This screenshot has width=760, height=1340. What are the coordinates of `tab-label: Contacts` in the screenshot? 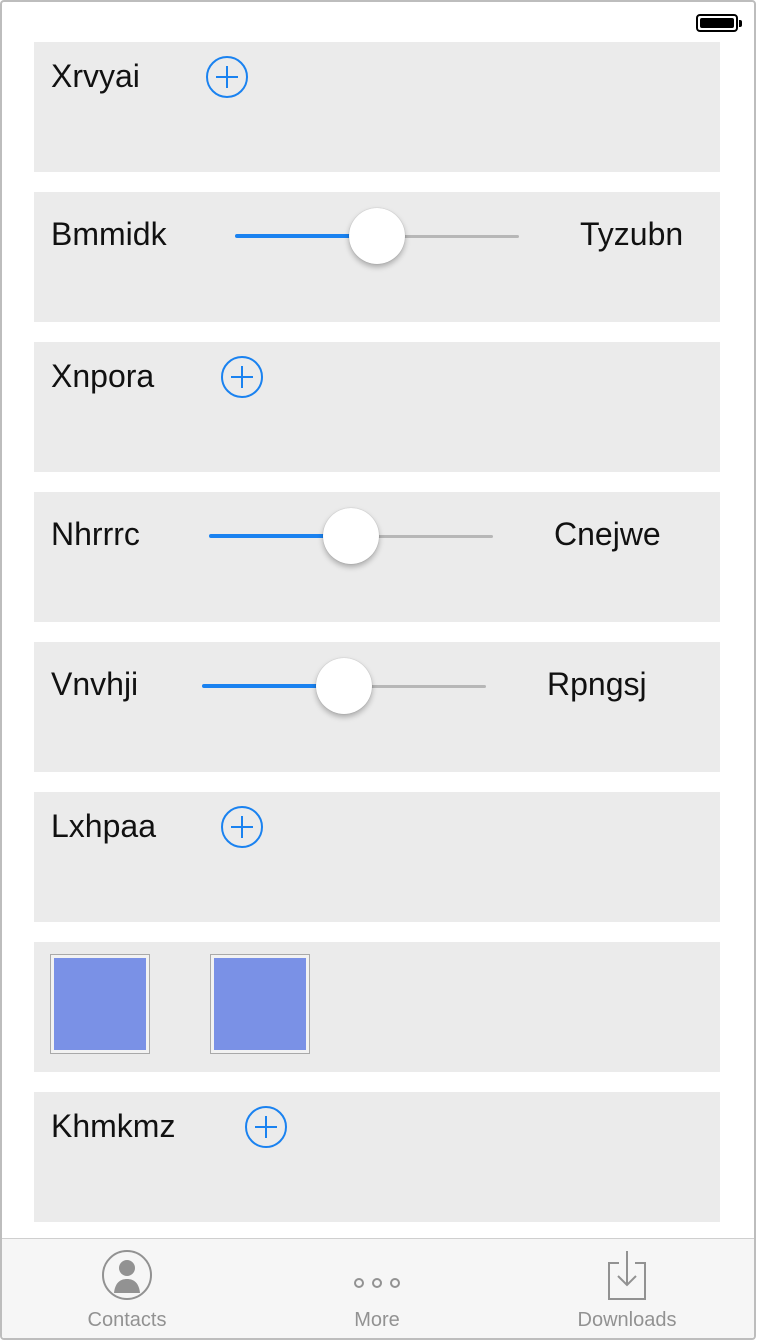 It's located at (127, 1320).